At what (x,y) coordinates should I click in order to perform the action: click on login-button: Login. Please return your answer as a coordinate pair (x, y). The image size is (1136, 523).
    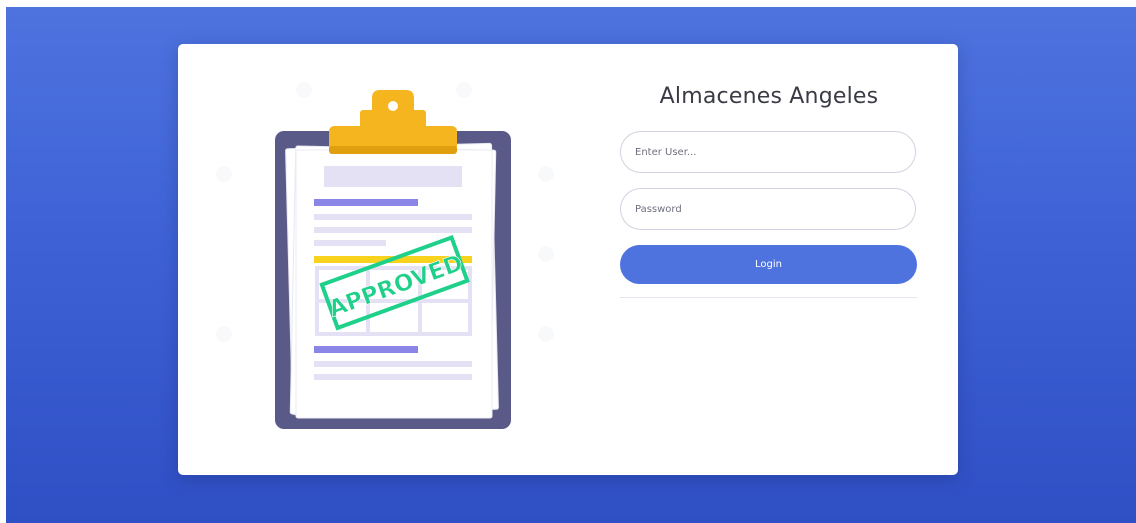
    Looking at the image, I should click on (768, 264).